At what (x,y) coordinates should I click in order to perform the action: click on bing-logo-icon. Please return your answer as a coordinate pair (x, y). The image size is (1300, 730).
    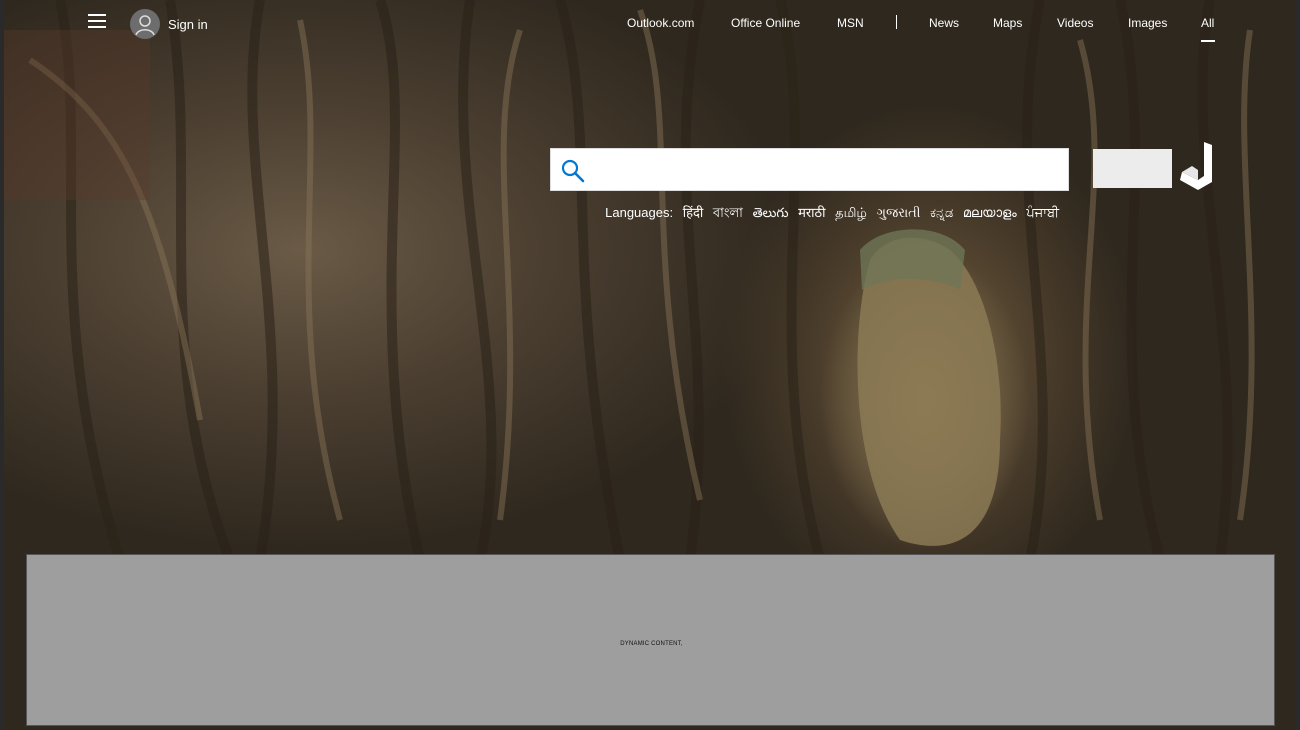
    Looking at the image, I should click on (1197, 166).